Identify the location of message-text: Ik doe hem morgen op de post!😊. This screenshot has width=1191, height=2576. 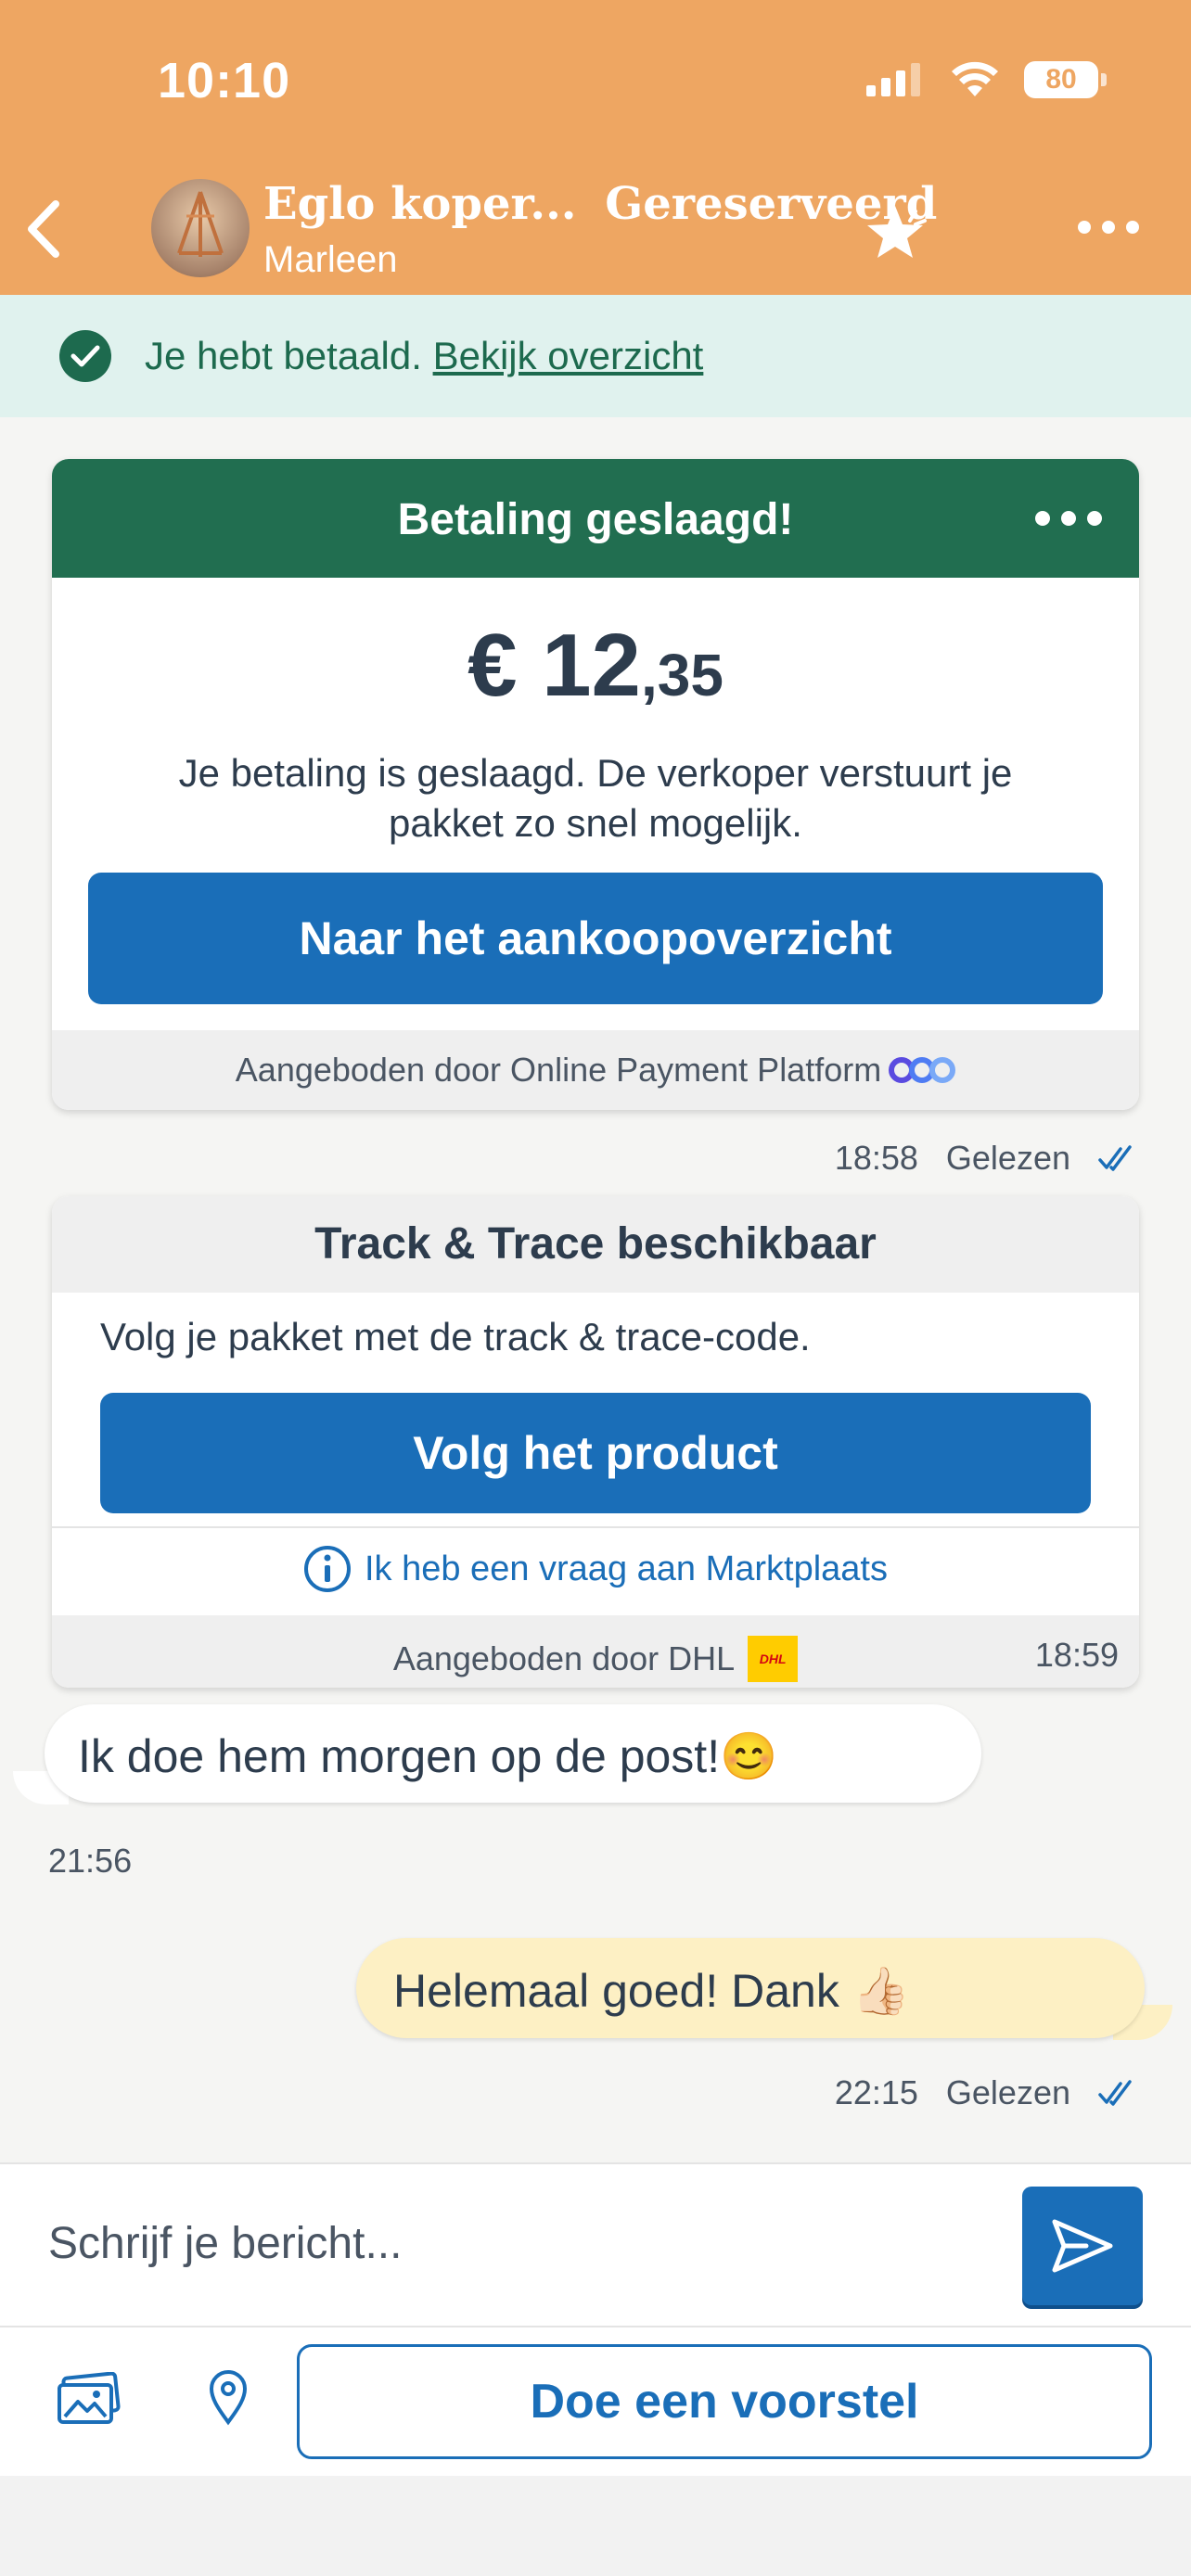
(428, 1756).